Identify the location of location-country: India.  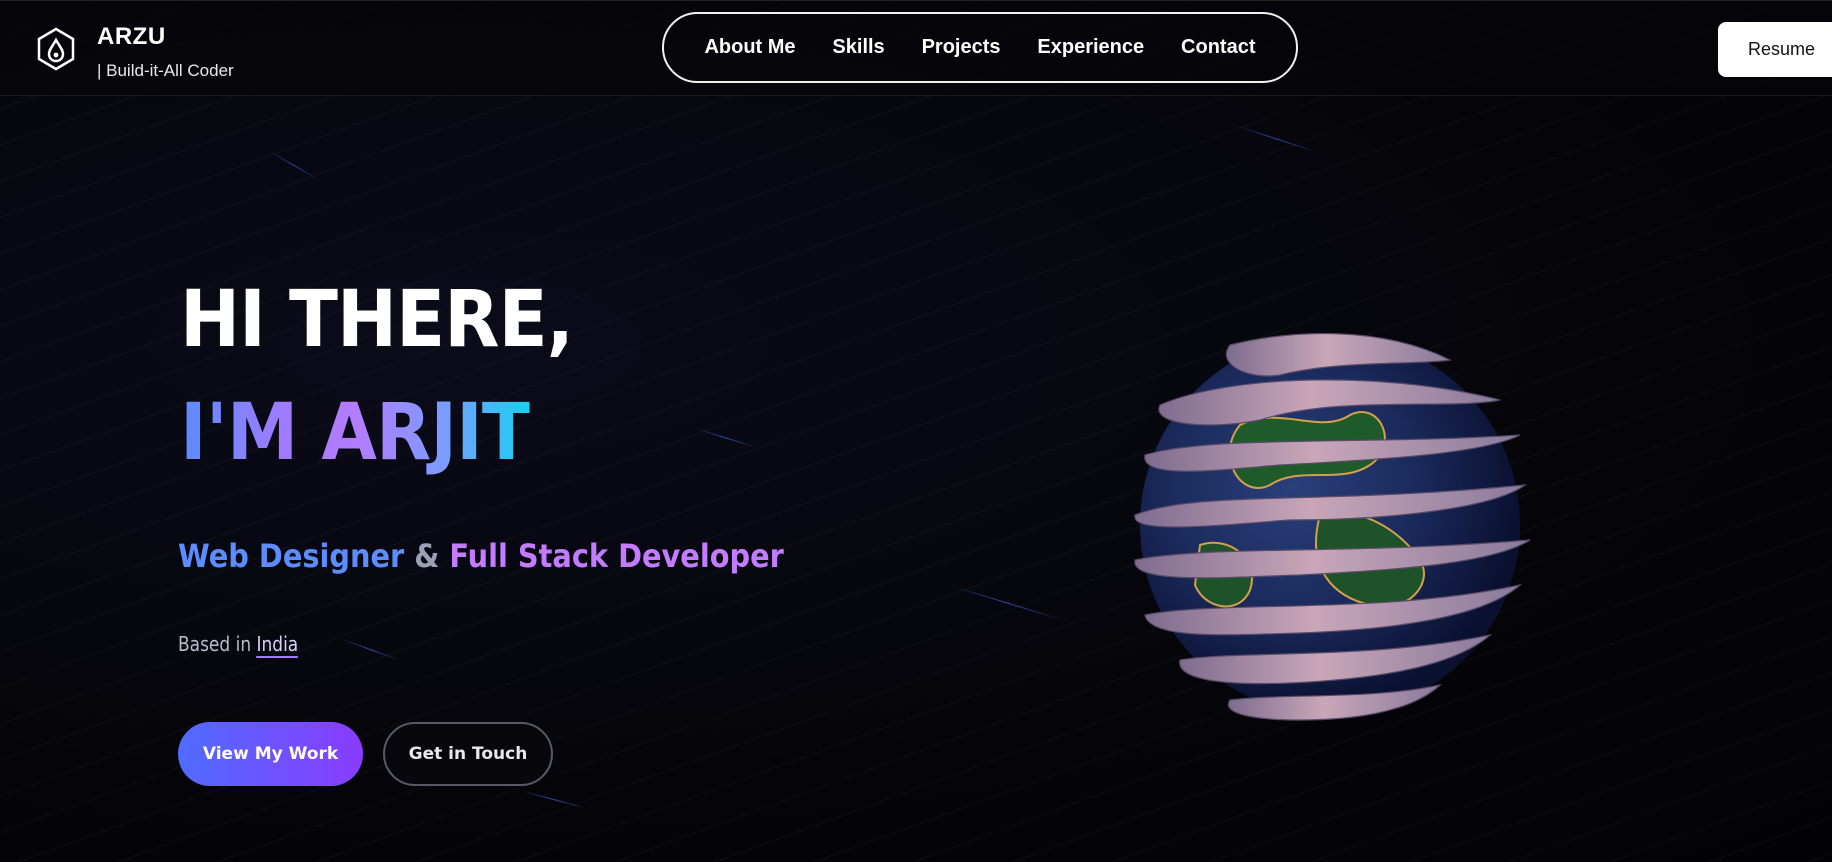
(277, 645).